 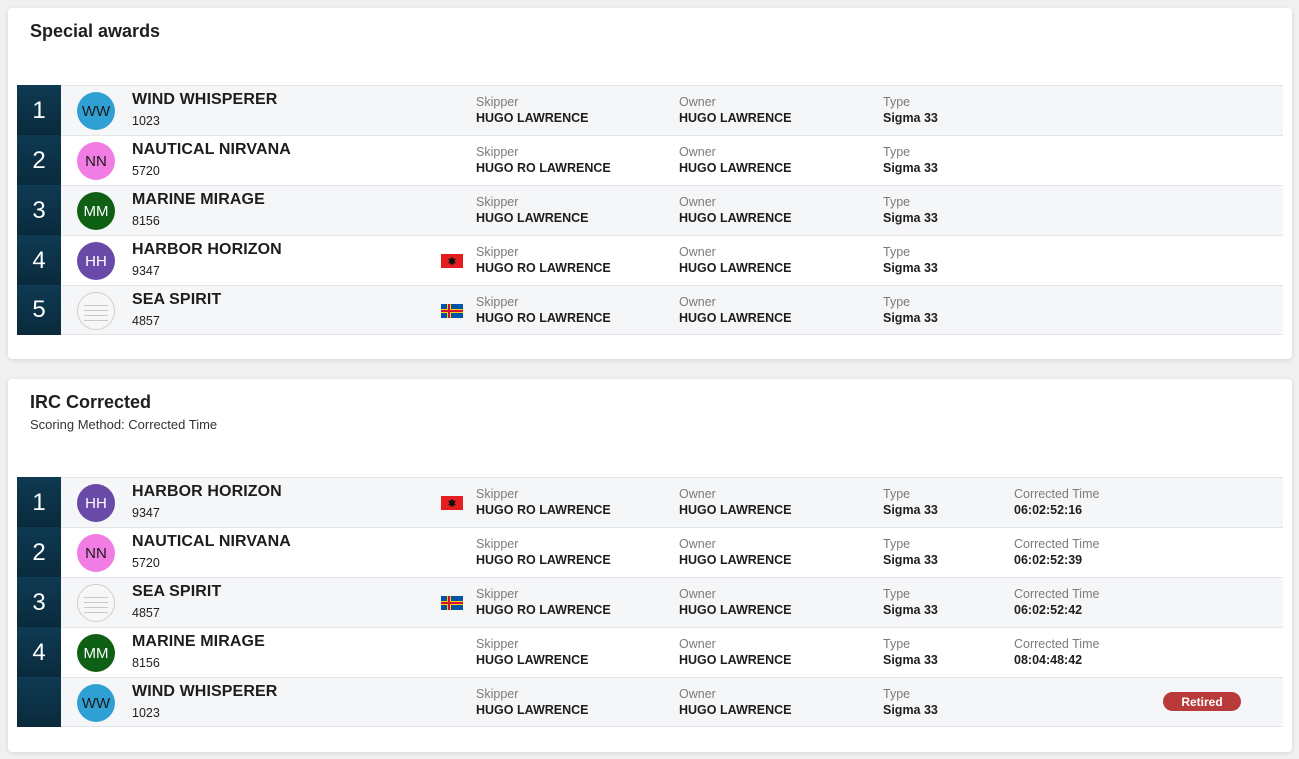 What do you see at coordinates (39, 652) in the screenshot?
I see `position-number: 4` at bounding box center [39, 652].